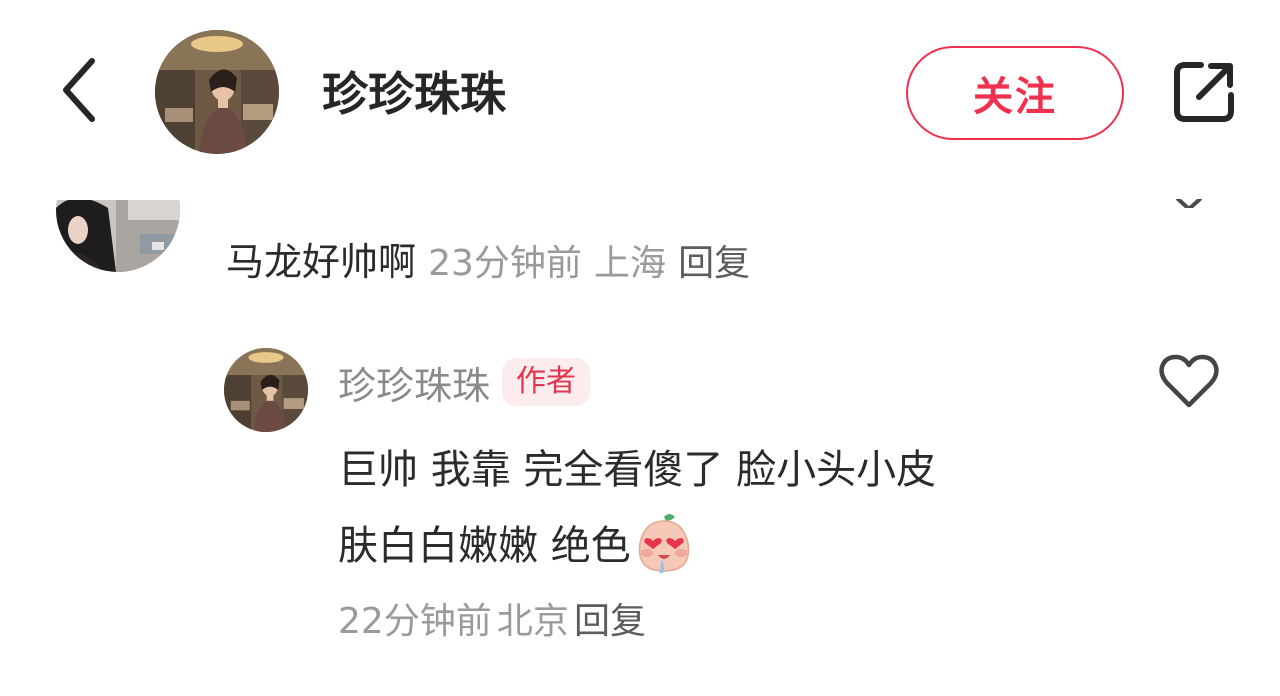 Image resolution: width=1280 pixels, height=696 pixels. What do you see at coordinates (484, 546) in the screenshot?
I see `comment-2-text-line2: 肤白白嫩嫩 绝色` at bounding box center [484, 546].